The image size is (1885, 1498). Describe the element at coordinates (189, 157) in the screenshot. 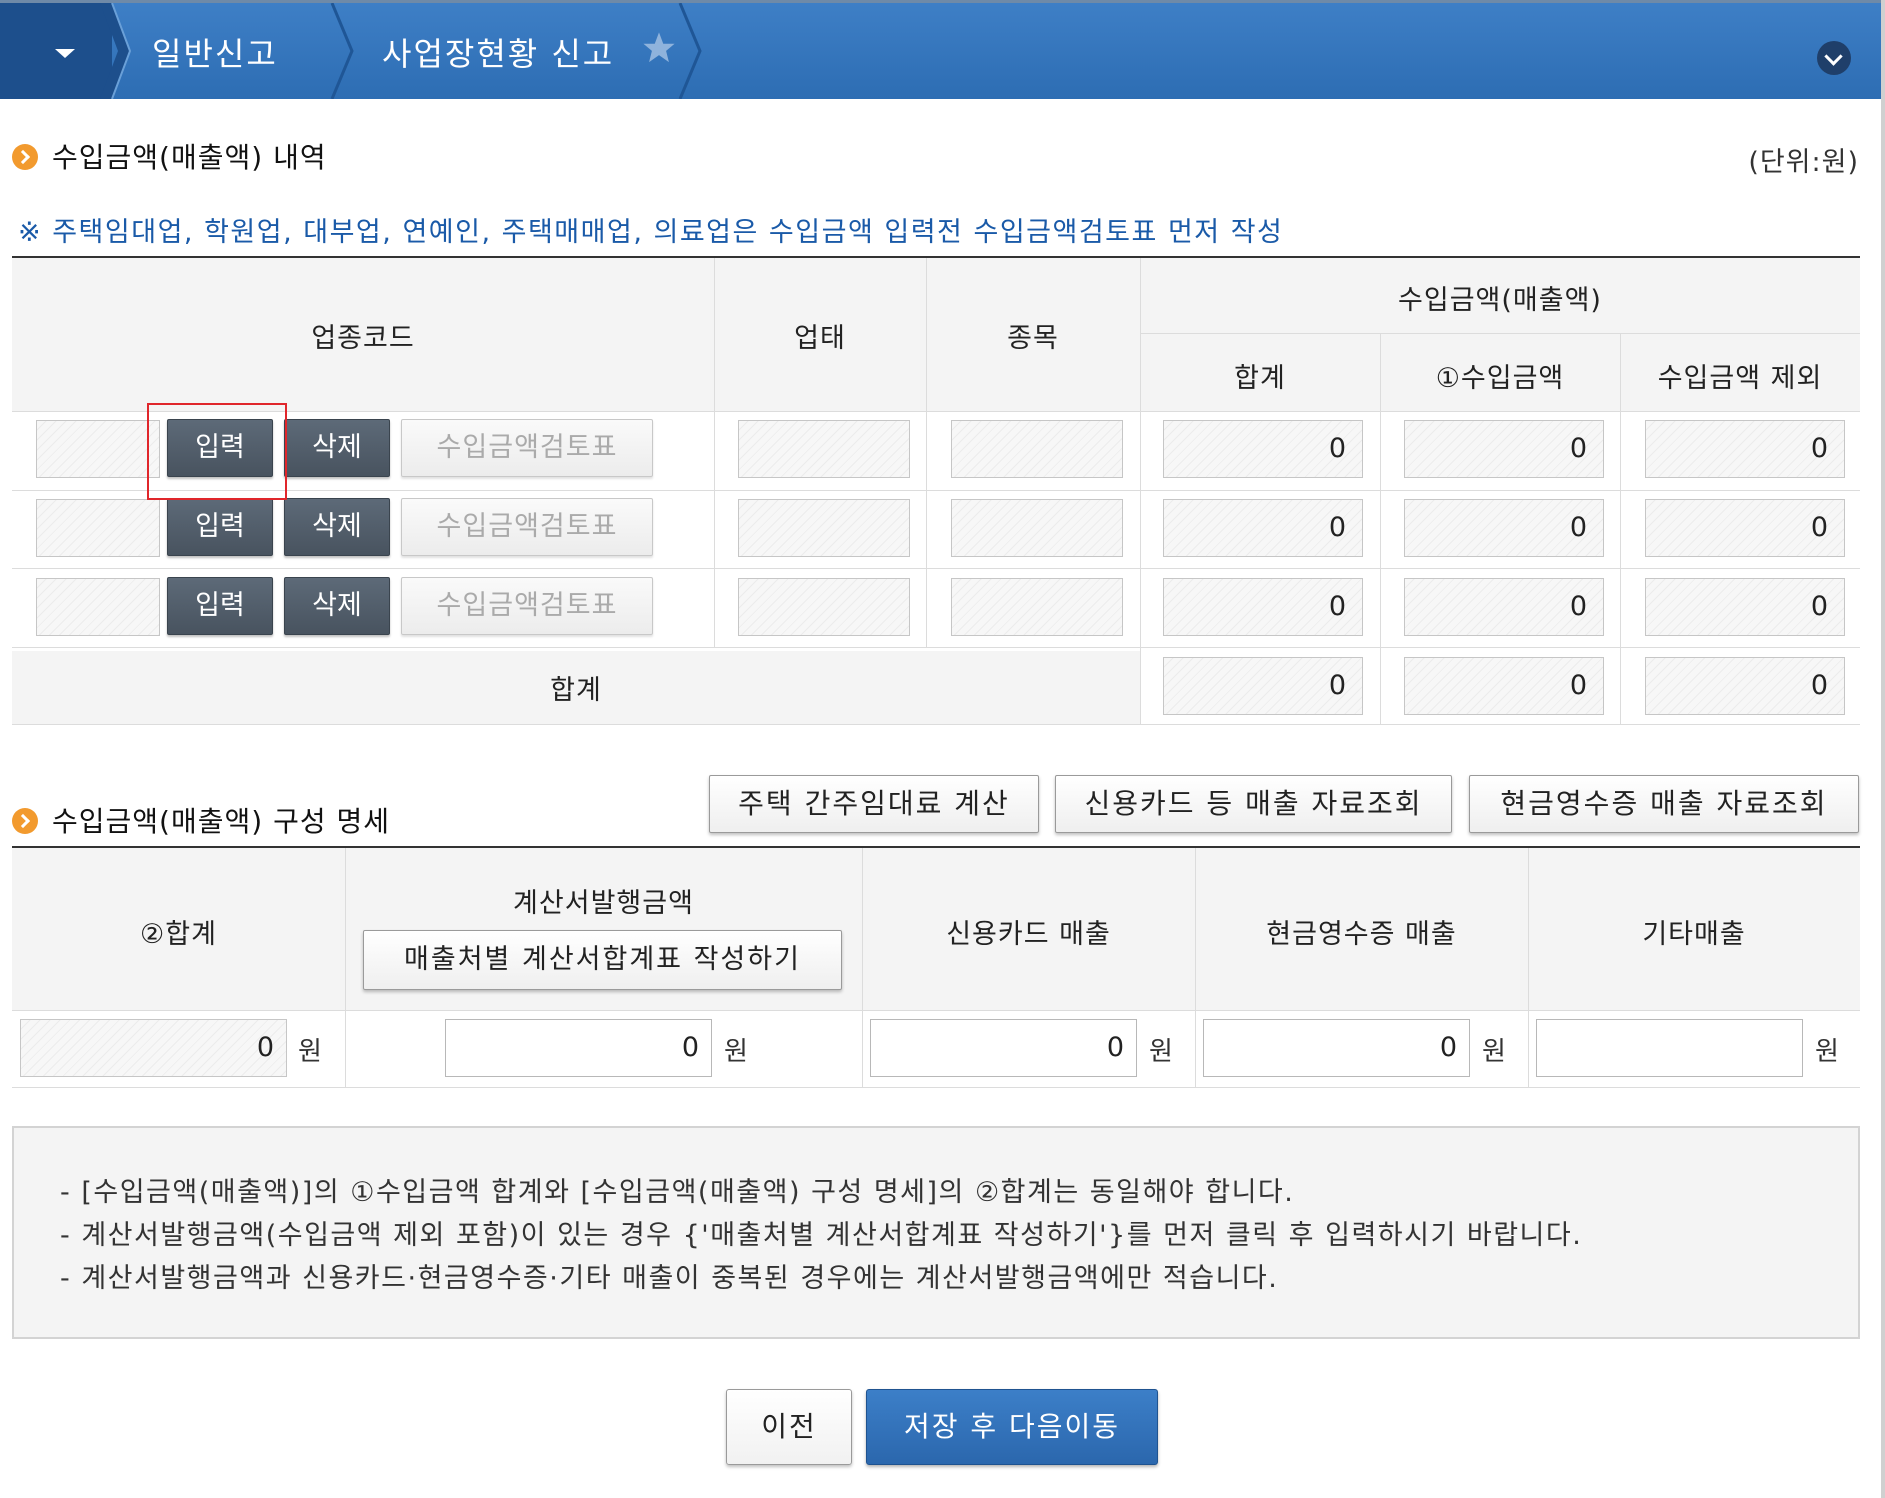

I see `revenue-title-text: 수입금액(매출액) 내역` at that location.